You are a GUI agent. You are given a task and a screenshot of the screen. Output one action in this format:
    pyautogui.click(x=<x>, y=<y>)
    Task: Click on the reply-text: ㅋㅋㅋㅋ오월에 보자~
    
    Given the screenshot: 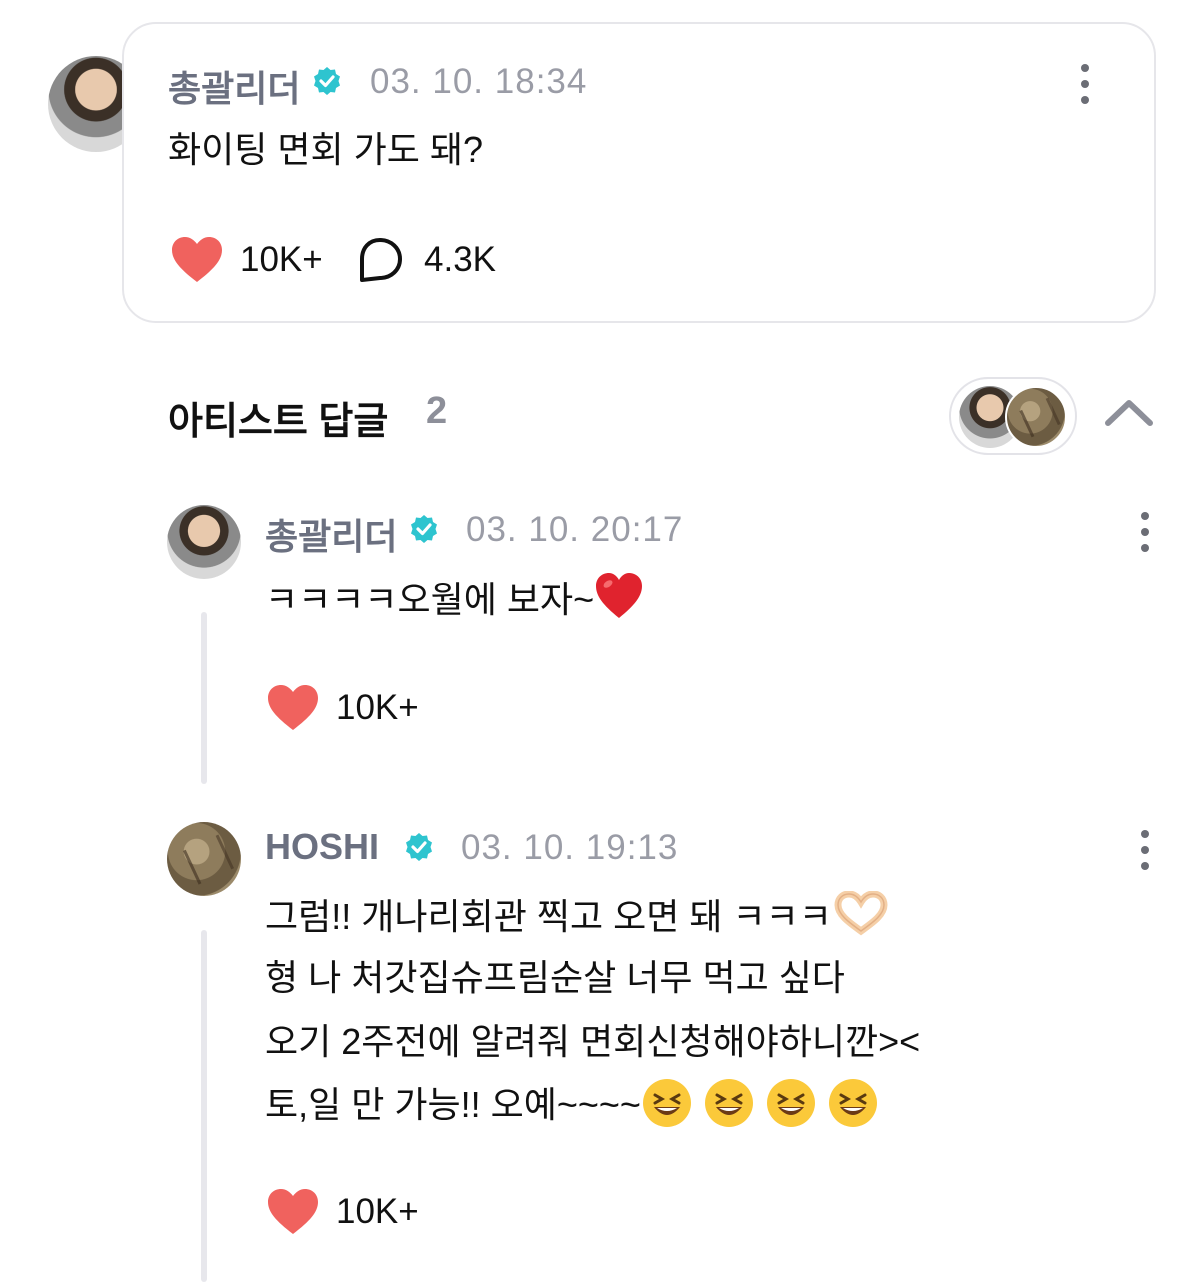 What is the action you would take?
    pyautogui.click(x=454, y=600)
    